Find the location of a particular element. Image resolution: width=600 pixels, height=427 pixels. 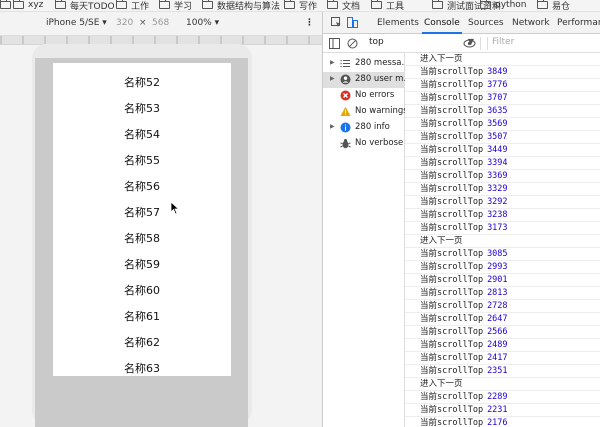

console-sidebar-item: No verbose is located at coordinates (364, 144).